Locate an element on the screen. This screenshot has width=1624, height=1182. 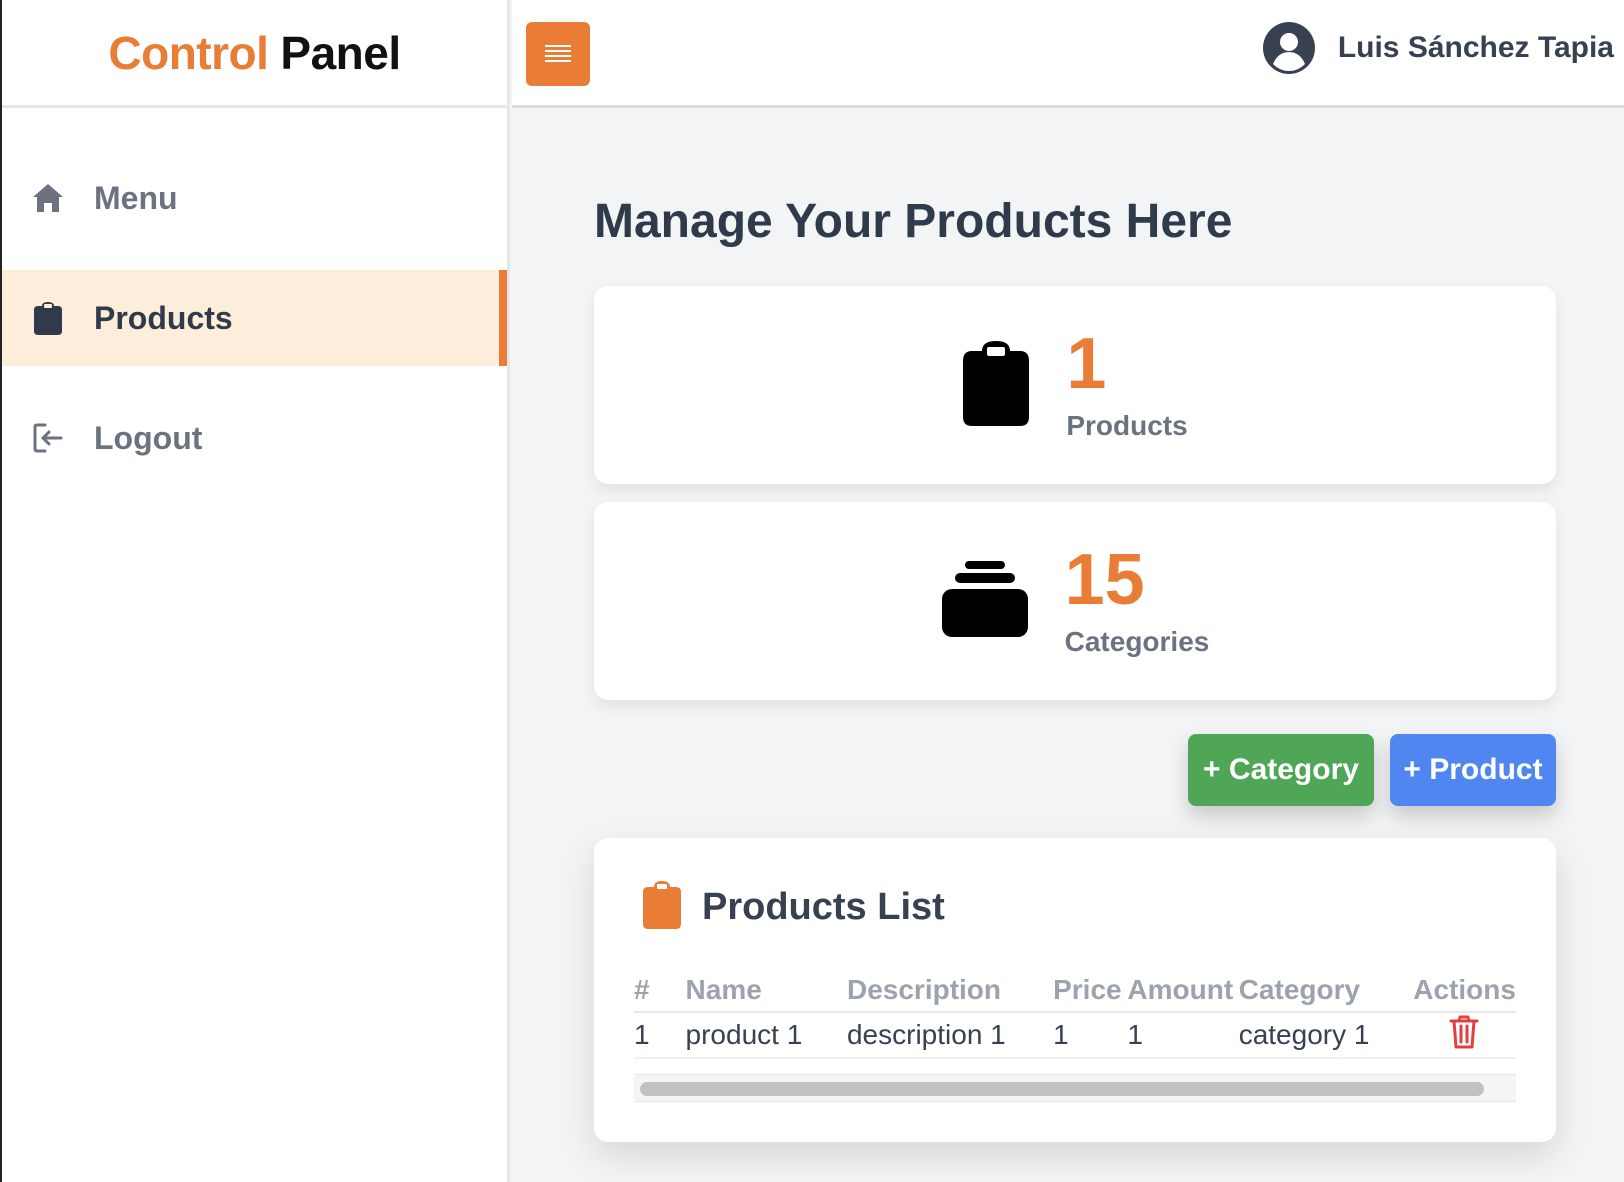
hamburger-icon is located at coordinates (558, 53).